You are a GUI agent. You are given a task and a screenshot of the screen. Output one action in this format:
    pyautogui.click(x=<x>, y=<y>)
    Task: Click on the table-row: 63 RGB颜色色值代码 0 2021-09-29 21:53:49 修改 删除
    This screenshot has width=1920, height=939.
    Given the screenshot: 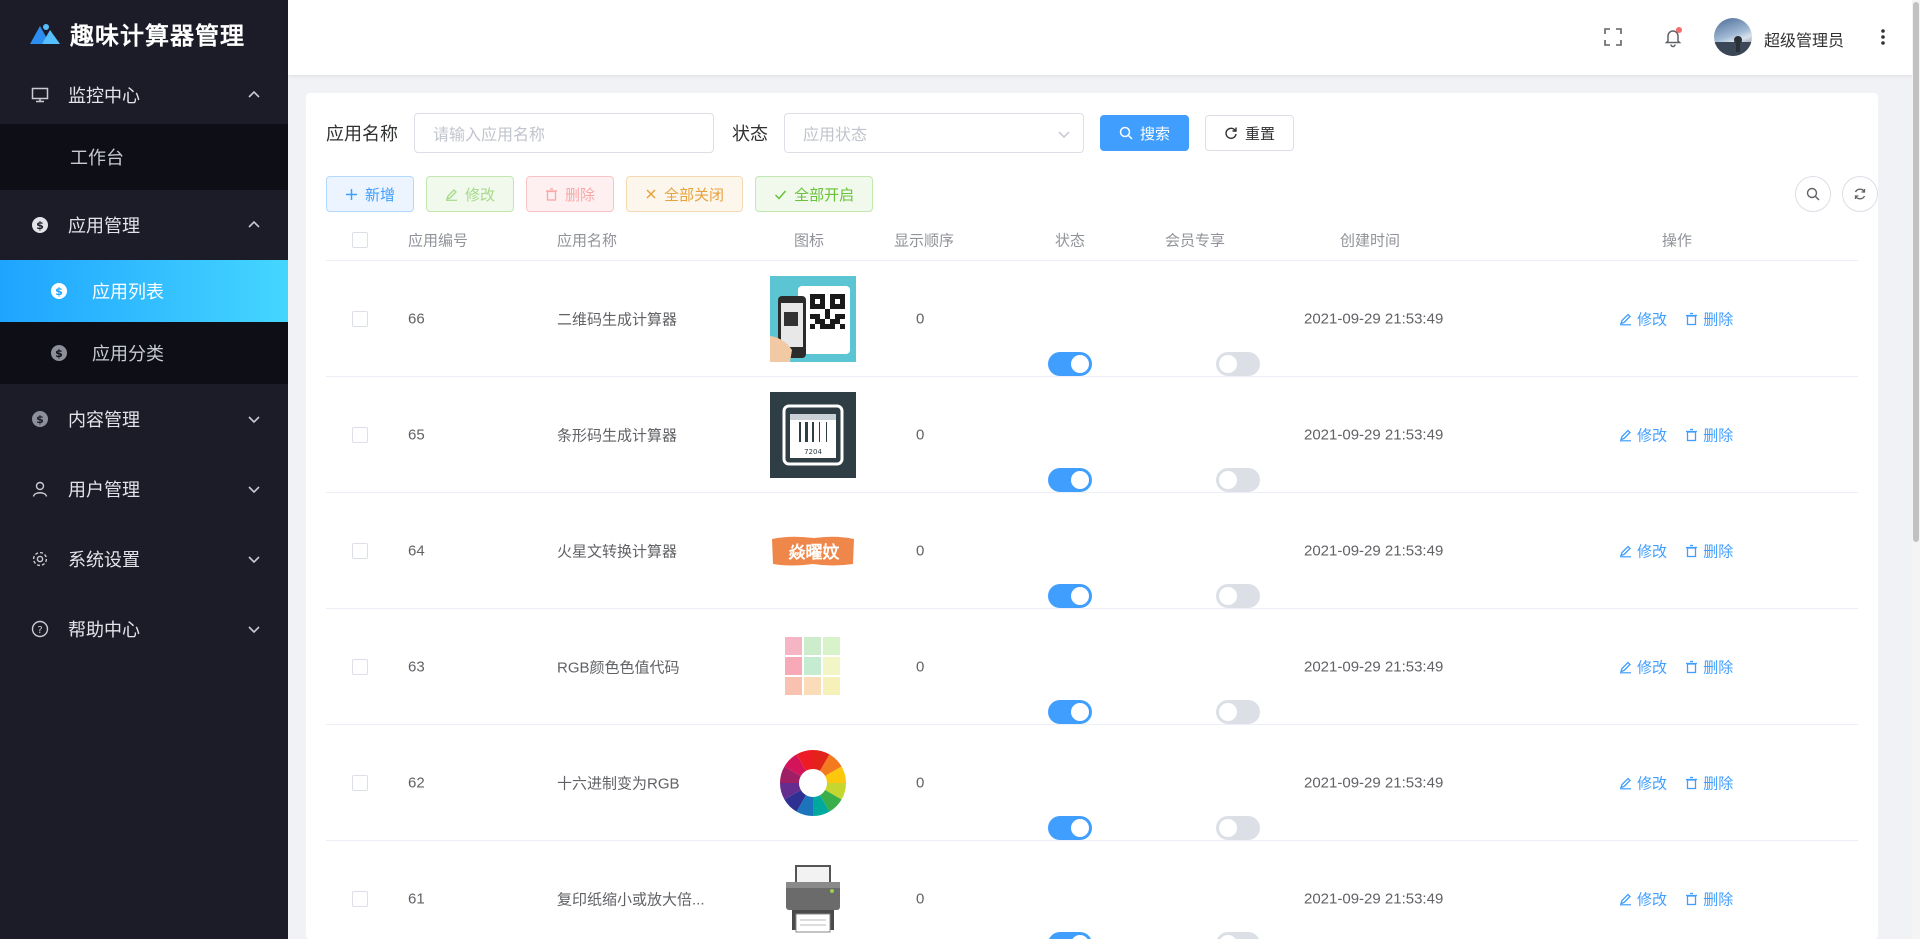 What is the action you would take?
    pyautogui.click(x=1092, y=667)
    